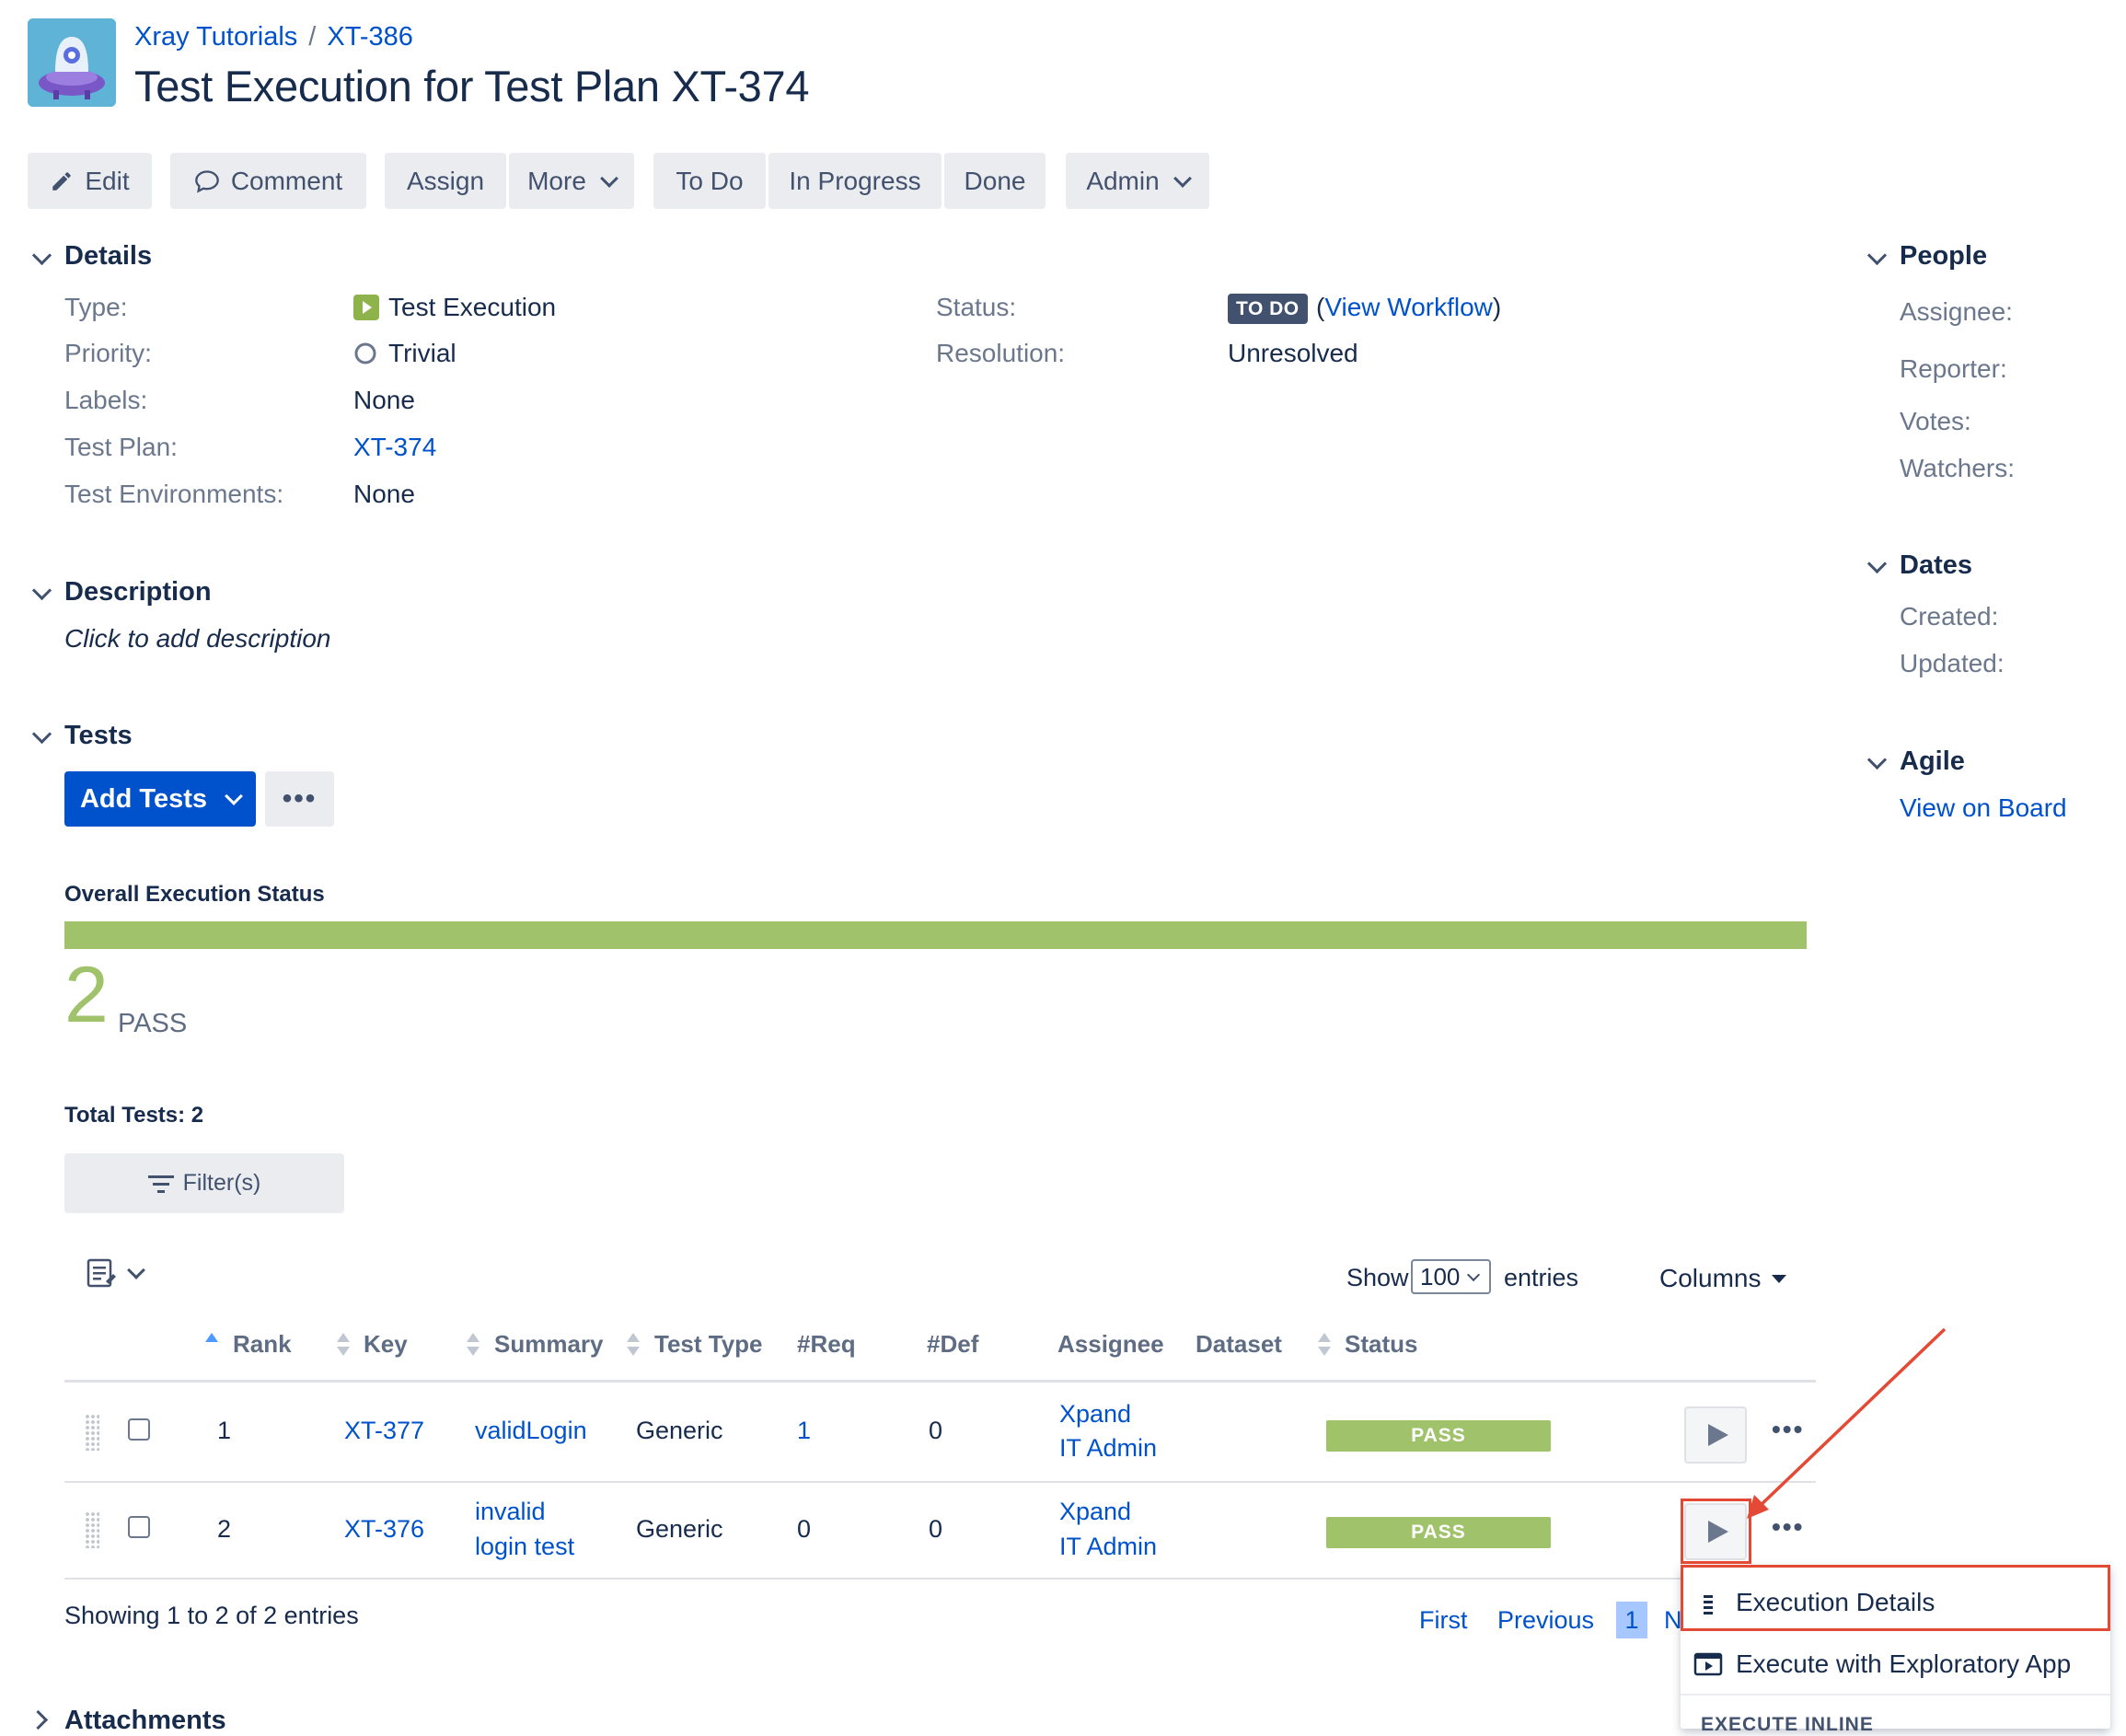 This screenshot has height=1736, width=2126. I want to click on assign-button: Assign, so click(445, 181).